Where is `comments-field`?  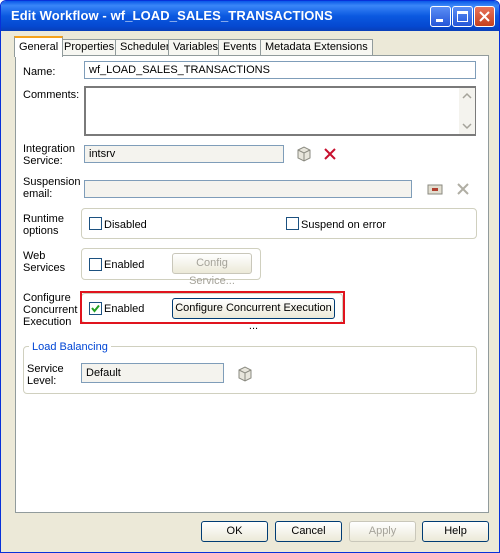 comments-field is located at coordinates (280, 111).